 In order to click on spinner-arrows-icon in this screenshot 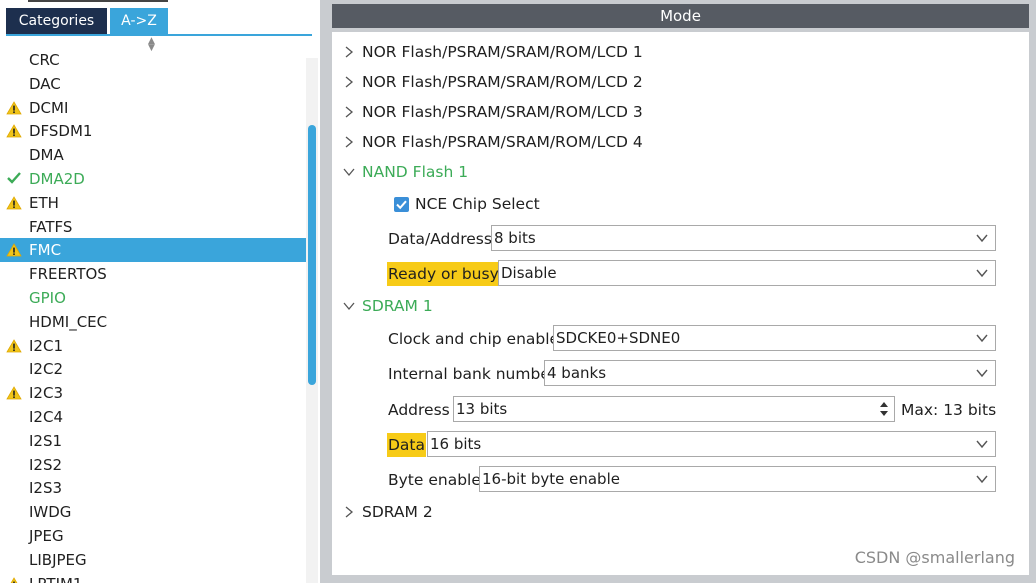, I will do `click(884, 409)`.